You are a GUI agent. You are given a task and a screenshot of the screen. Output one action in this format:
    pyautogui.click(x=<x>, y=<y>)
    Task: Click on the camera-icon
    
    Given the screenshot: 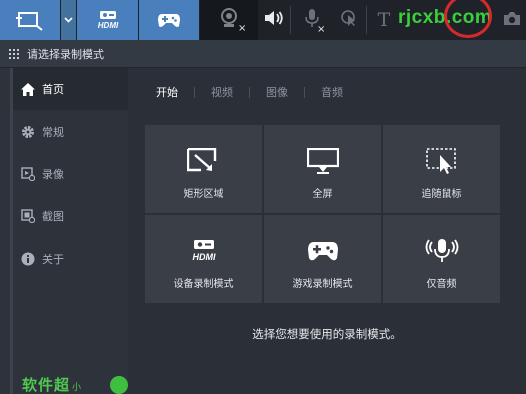 What is the action you would take?
    pyautogui.click(x=512, y=20)
    